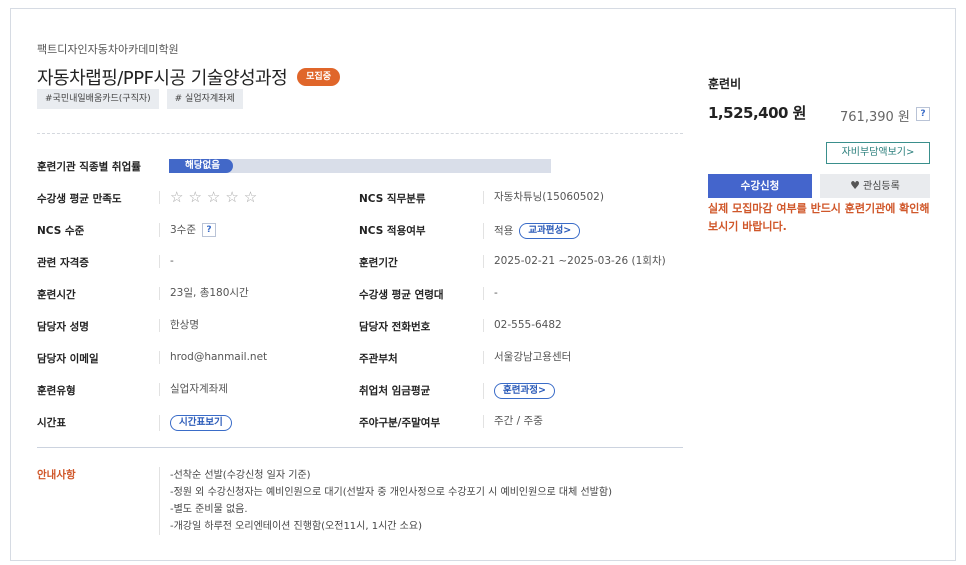  What do you see at coordinates (378, 359) in the screenshot?
I see `department-label: 주관부처` at bounding box center [378, 359].